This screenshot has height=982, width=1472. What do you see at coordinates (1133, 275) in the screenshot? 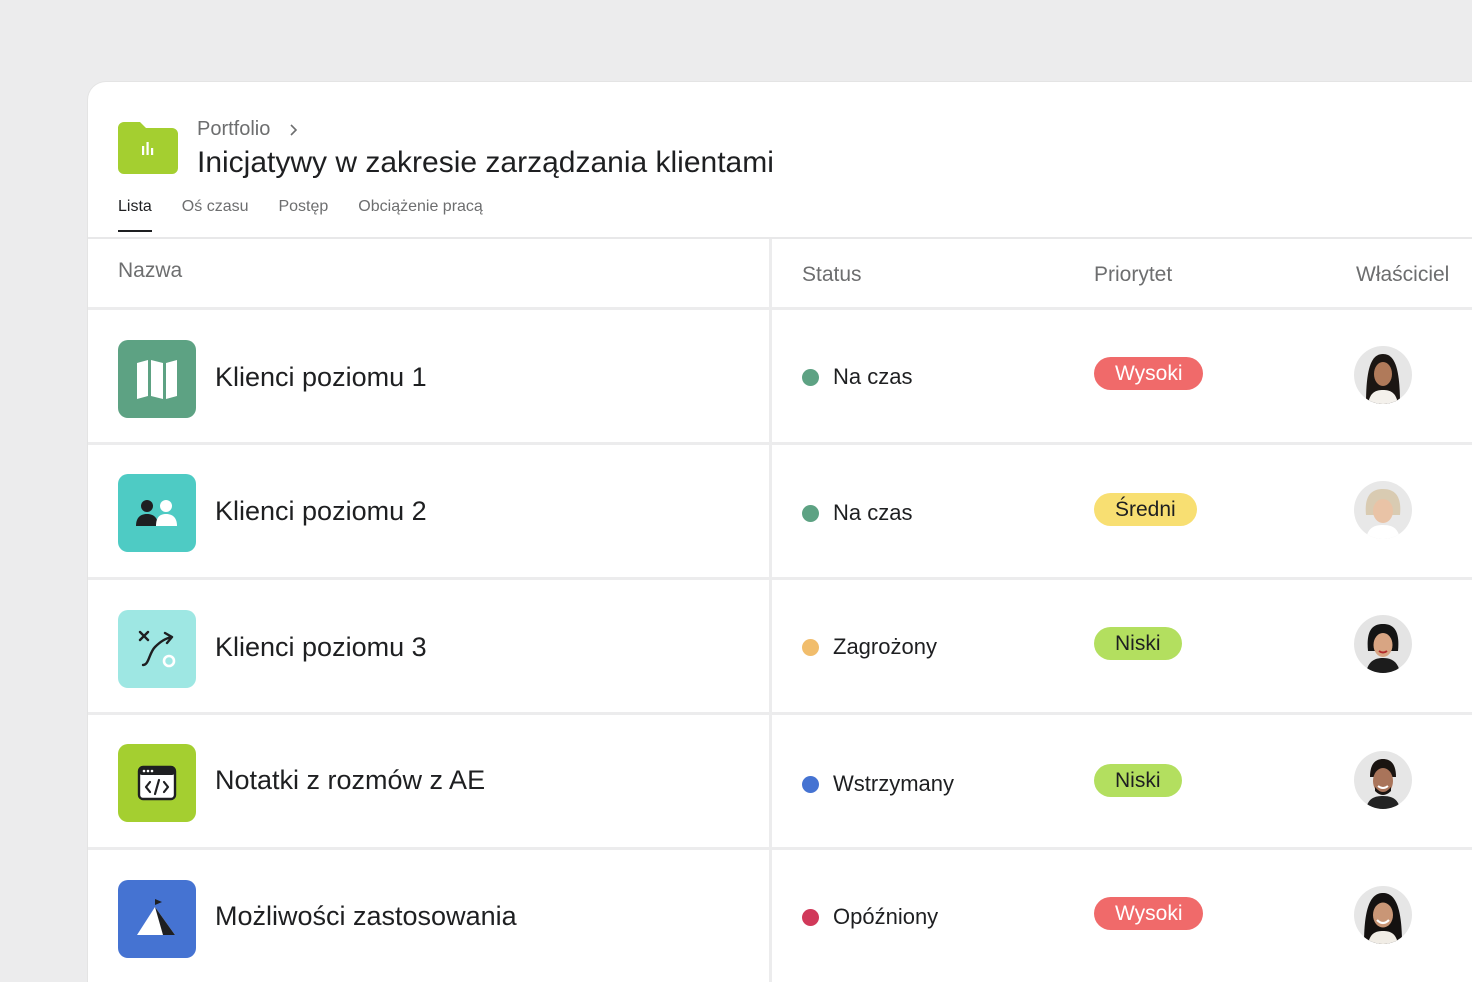
I see `column-header-priority: Priorytet` at bounding box center [1133, 275].